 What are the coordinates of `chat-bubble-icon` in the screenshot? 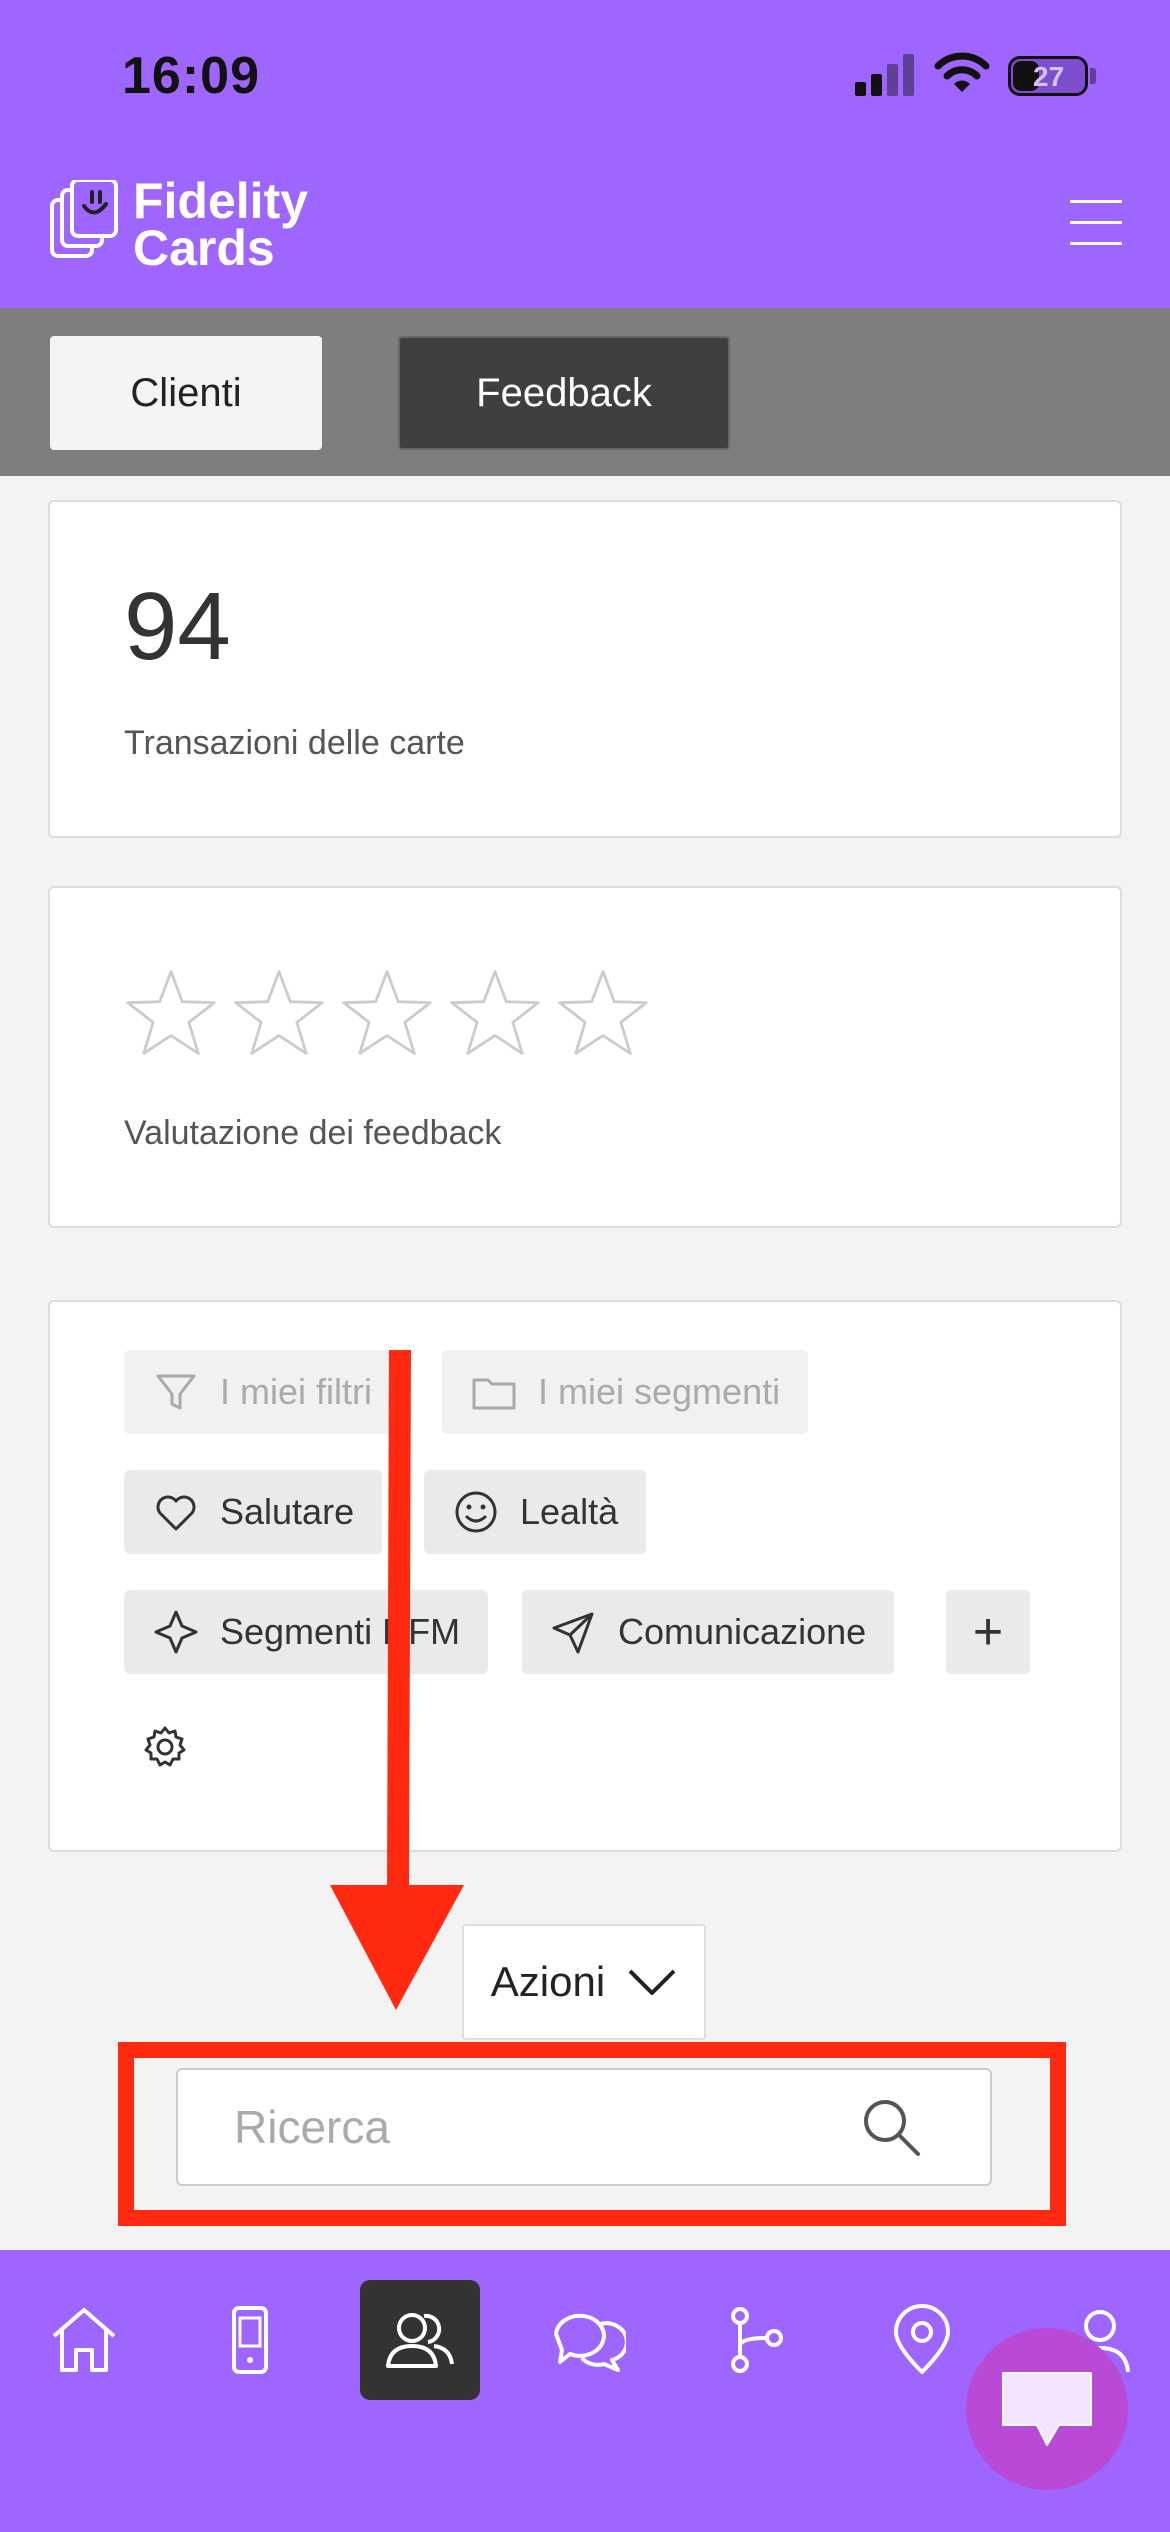 It's located at (1047, 2409).